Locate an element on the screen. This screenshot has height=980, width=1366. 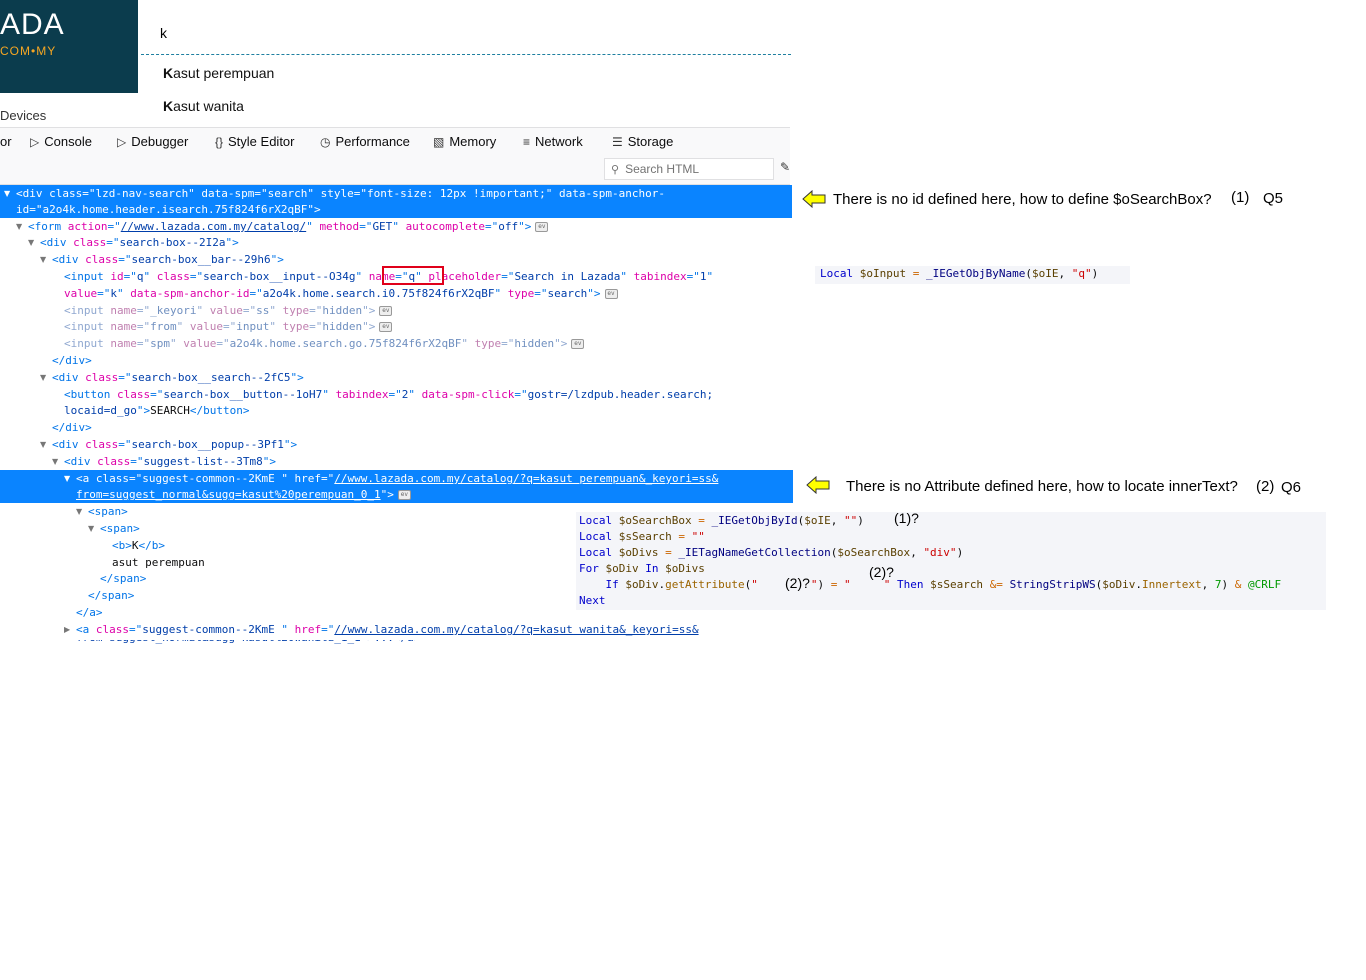
suggest-item: Kasut perempuan is located at coordinates (218, 73).